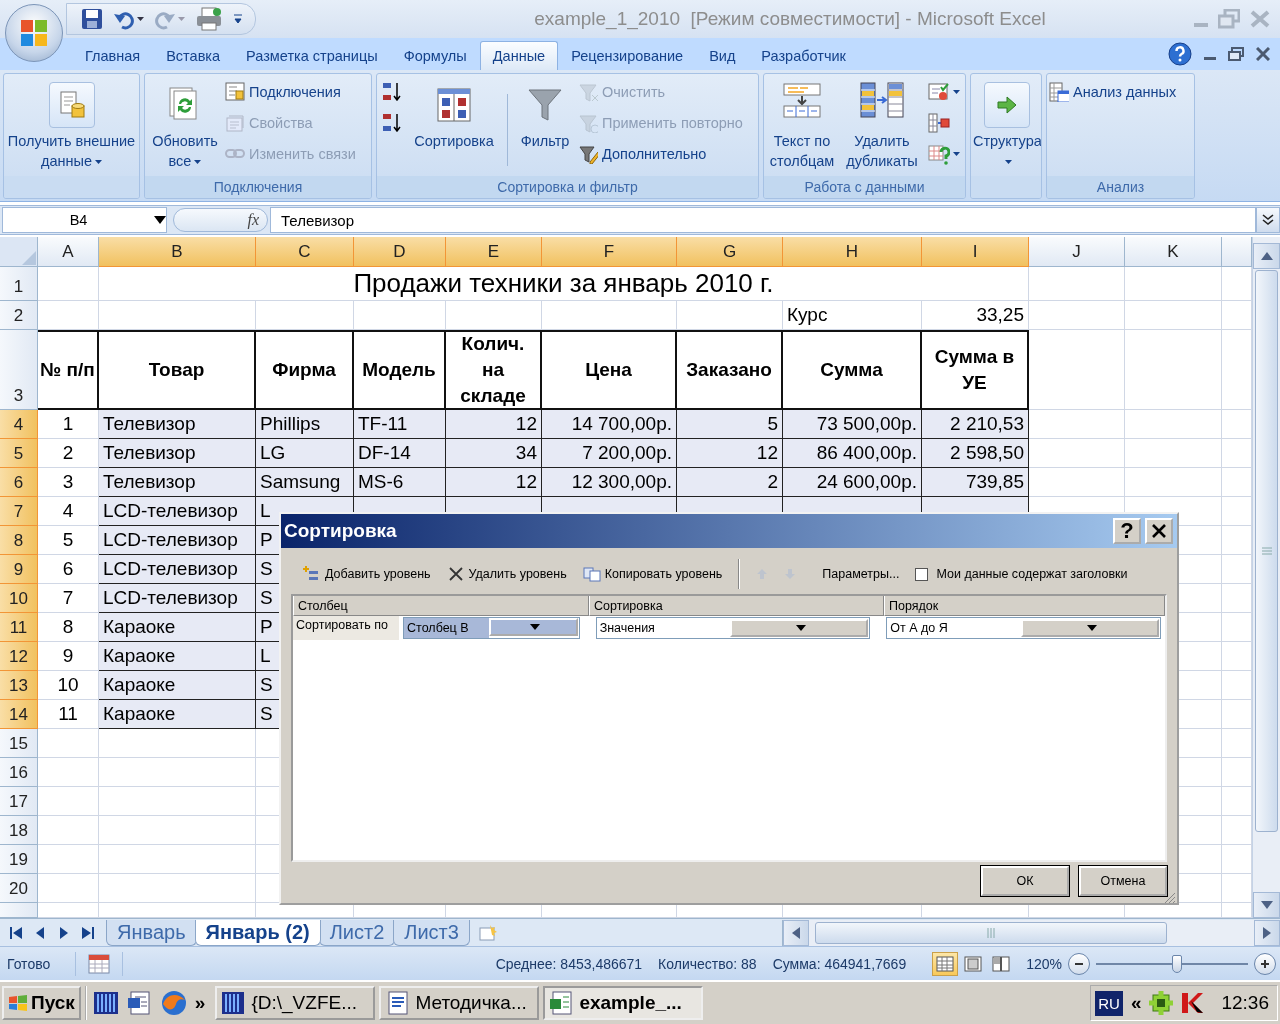  What do you see at coordinates (1021, 574) in the screenshot?
I see `headers-checkbox: Мои данные содержат заголовки` at bounding box center [1021, 574].